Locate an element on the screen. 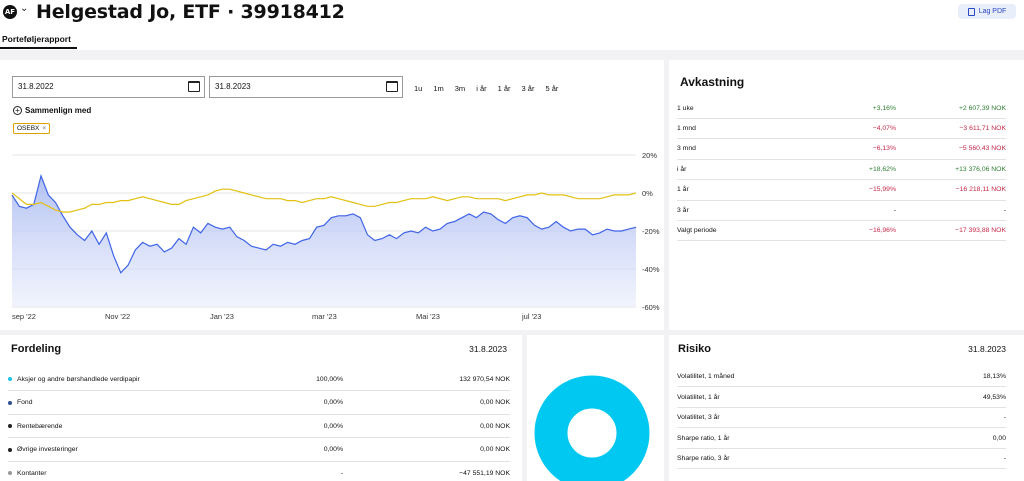 This screenshot has height=481, width=1024. allocation-label-cell: Fond is located at coordinates (125, 402).